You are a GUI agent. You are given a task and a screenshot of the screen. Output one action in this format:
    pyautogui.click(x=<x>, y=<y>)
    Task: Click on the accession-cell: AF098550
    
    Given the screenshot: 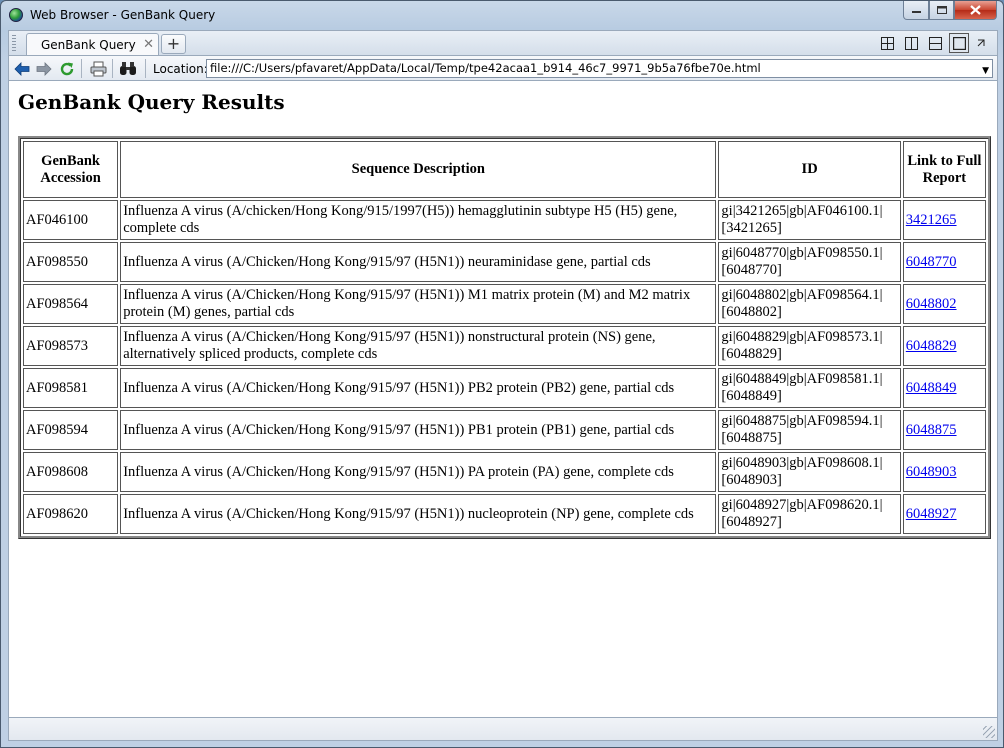 What is the action you would take?
    pyautogui.click(x=71, y=262)
    